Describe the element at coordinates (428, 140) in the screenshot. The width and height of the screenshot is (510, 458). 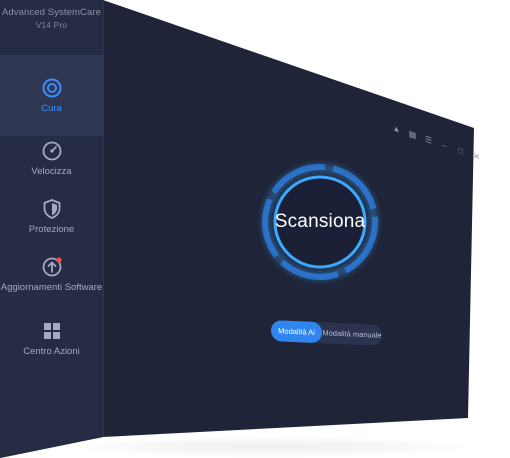
I see `menu-icon: ☰` at that location.